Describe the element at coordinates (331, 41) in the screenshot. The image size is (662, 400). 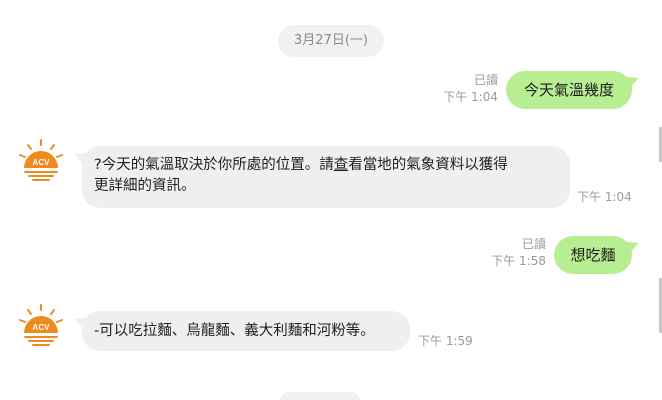
I see `date-separator: 3月27日(一)` at that location.